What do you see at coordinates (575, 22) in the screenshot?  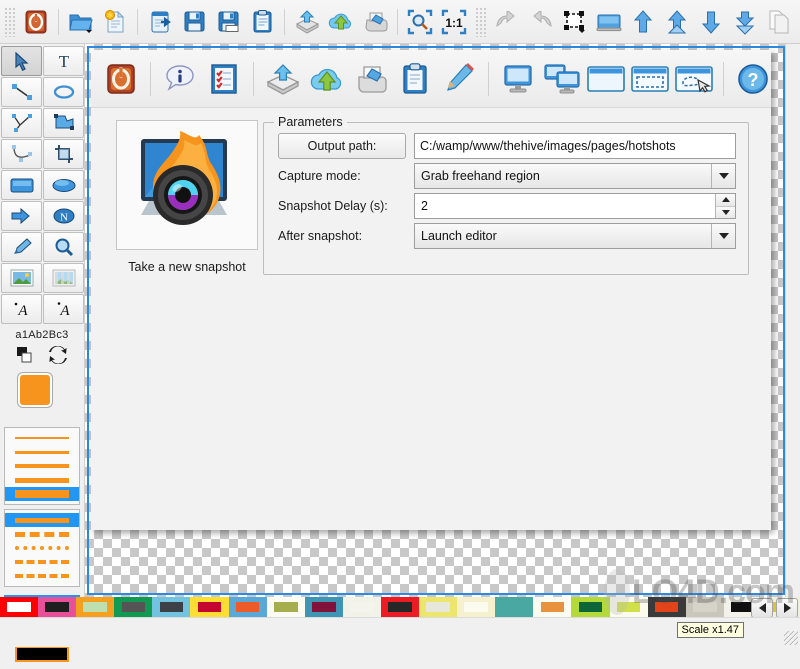 I see `transform-icon` at bounding box center [575, 22].